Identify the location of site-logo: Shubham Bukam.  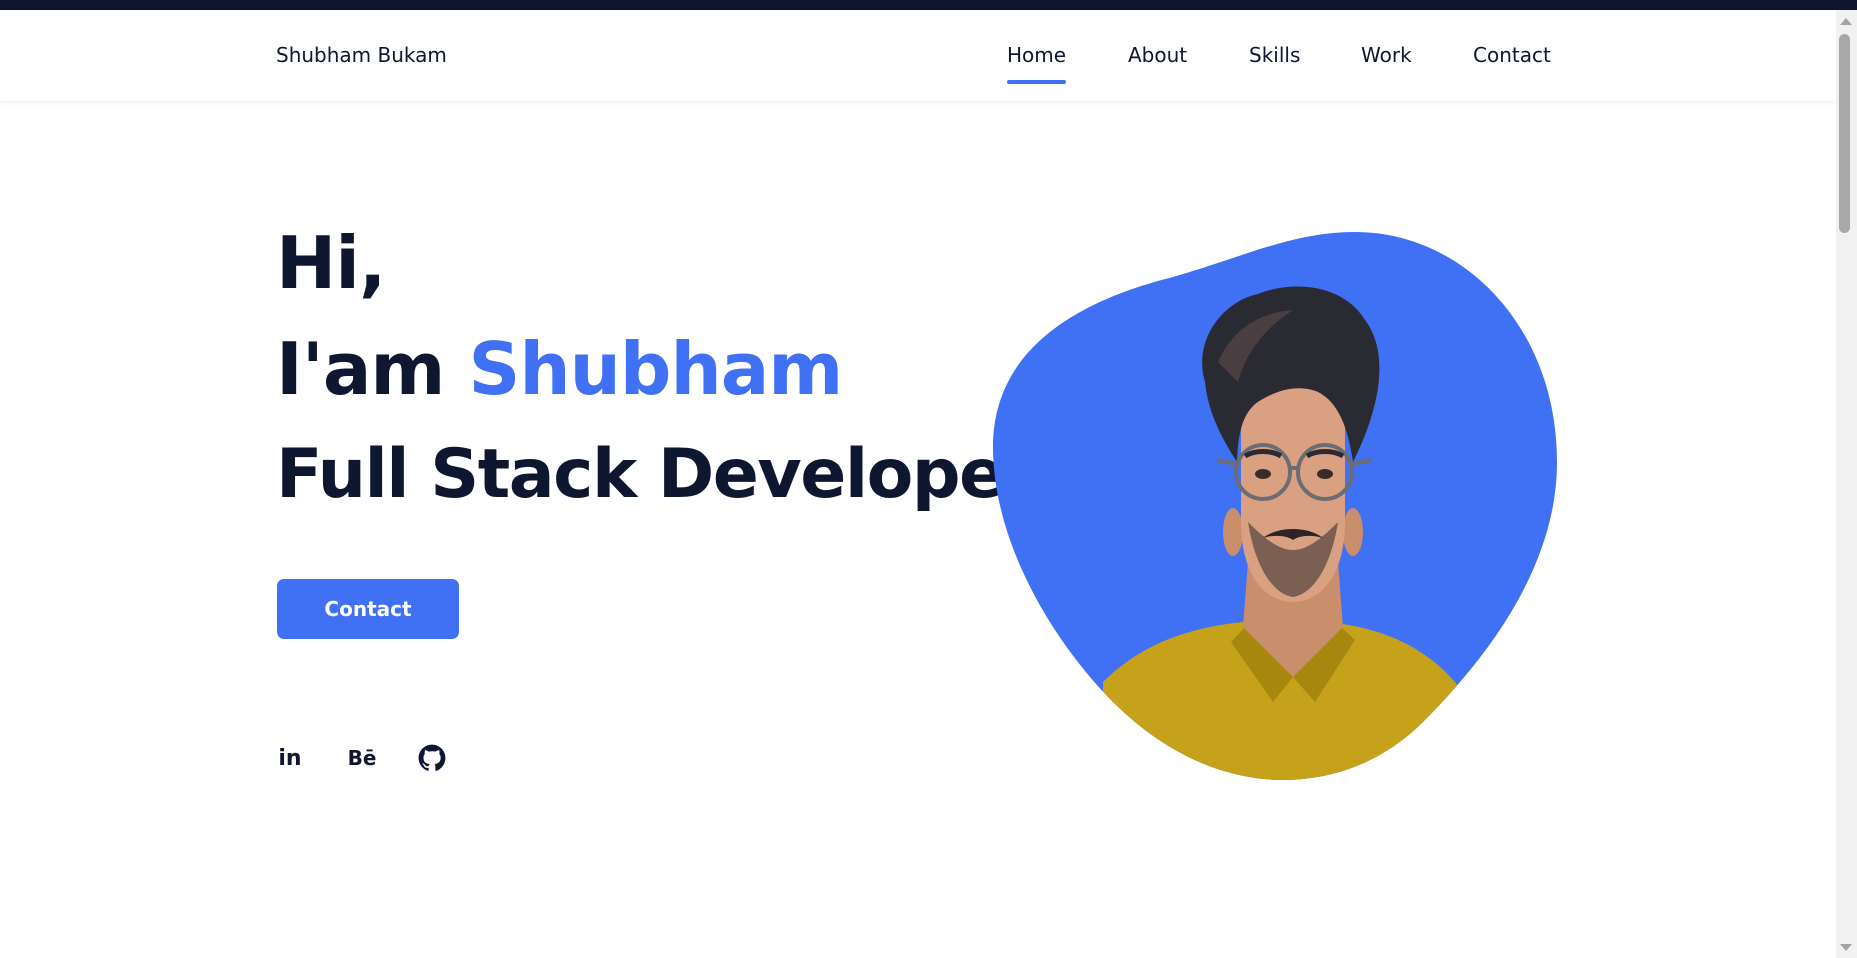
(361, 55).